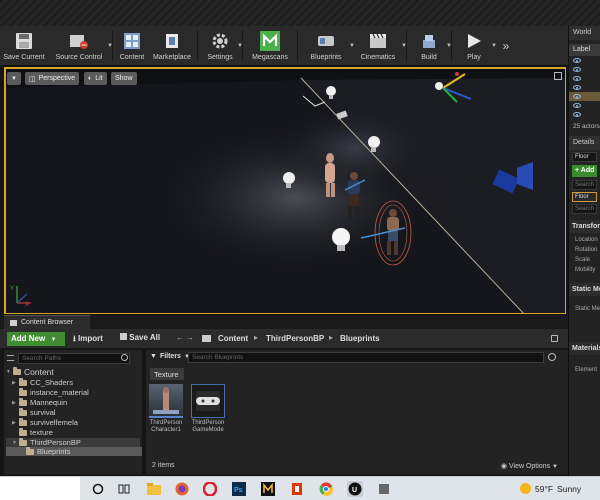 The image size is (600, 500). Describe the element at coordinates (33, 412) in the screenshot. I see `tree-item-survival: survival` at that location.